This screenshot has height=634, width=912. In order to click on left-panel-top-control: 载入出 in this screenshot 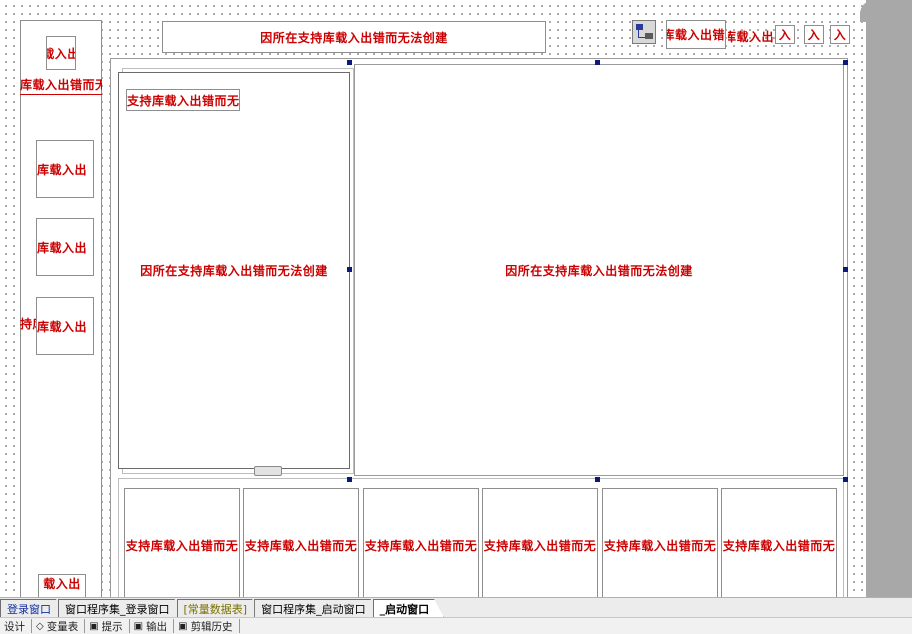, I will do `click(61, 53)`.